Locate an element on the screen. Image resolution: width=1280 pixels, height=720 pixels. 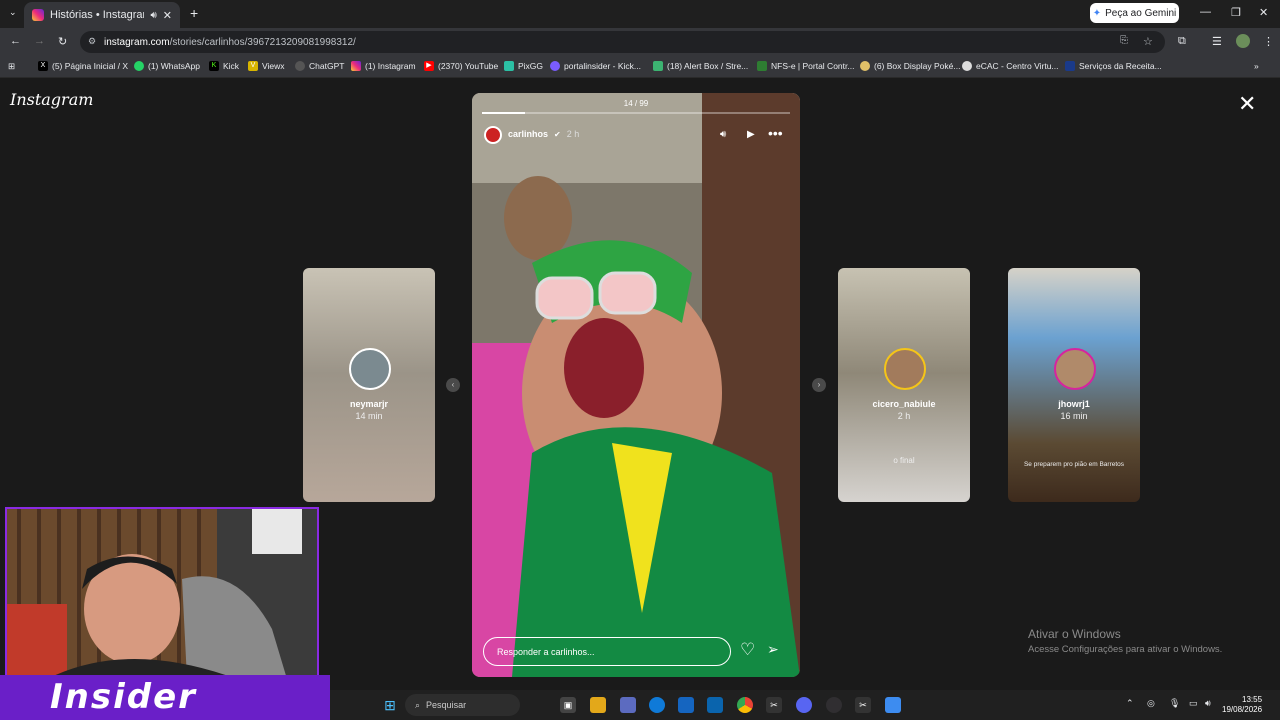
bookmark-kick: K Kick is located at coordinates (224, 66).